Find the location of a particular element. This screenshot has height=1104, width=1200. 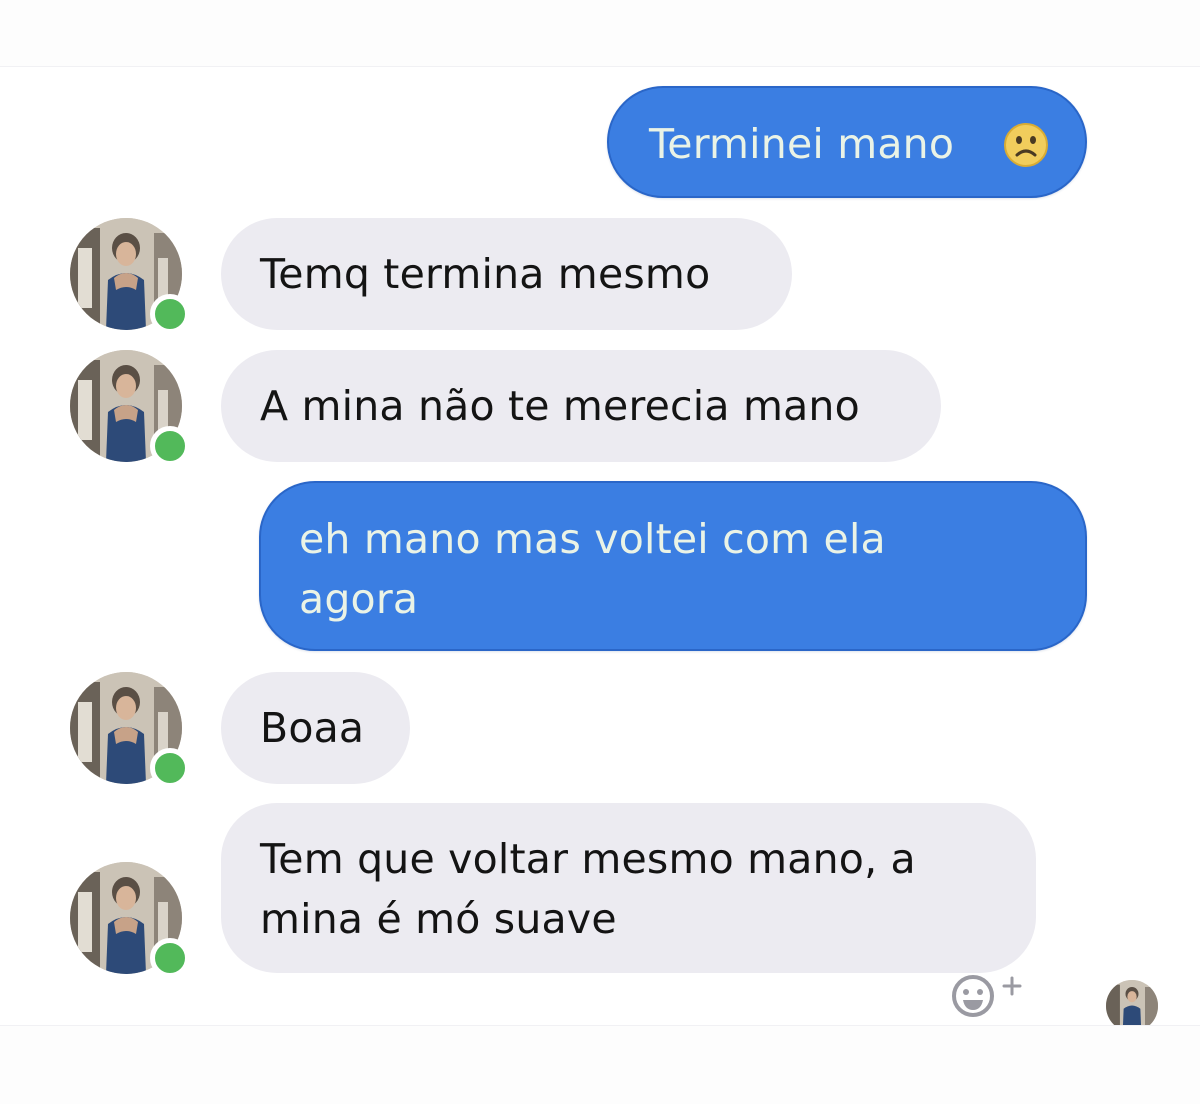

message-bubble-received: Boaa is located at coordinates (315, 728).